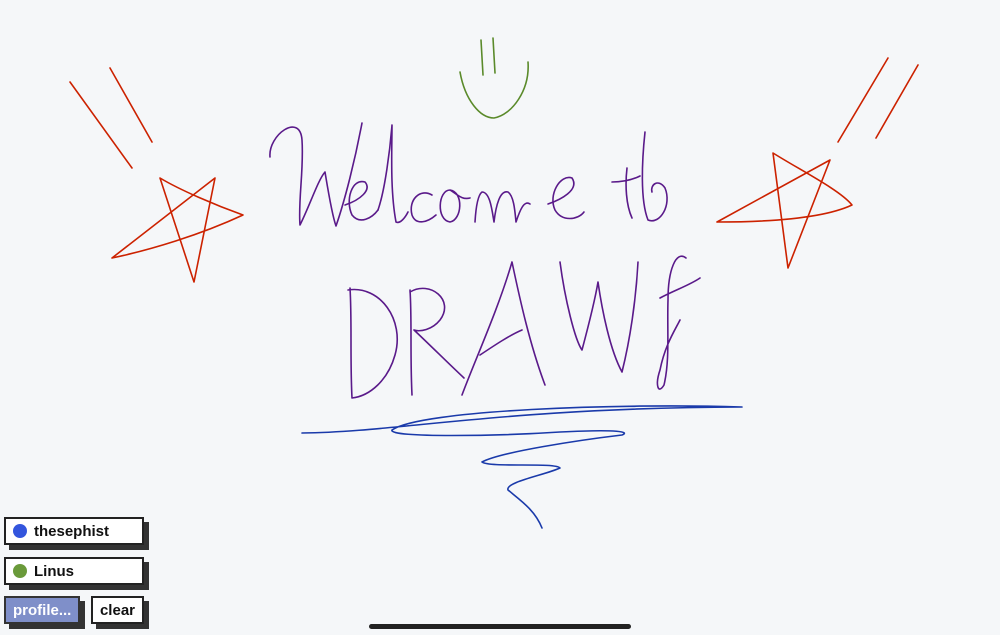 The width and height of the screenshot is (1000, 635). I want to click on stroke-underline, so click(522, 467).